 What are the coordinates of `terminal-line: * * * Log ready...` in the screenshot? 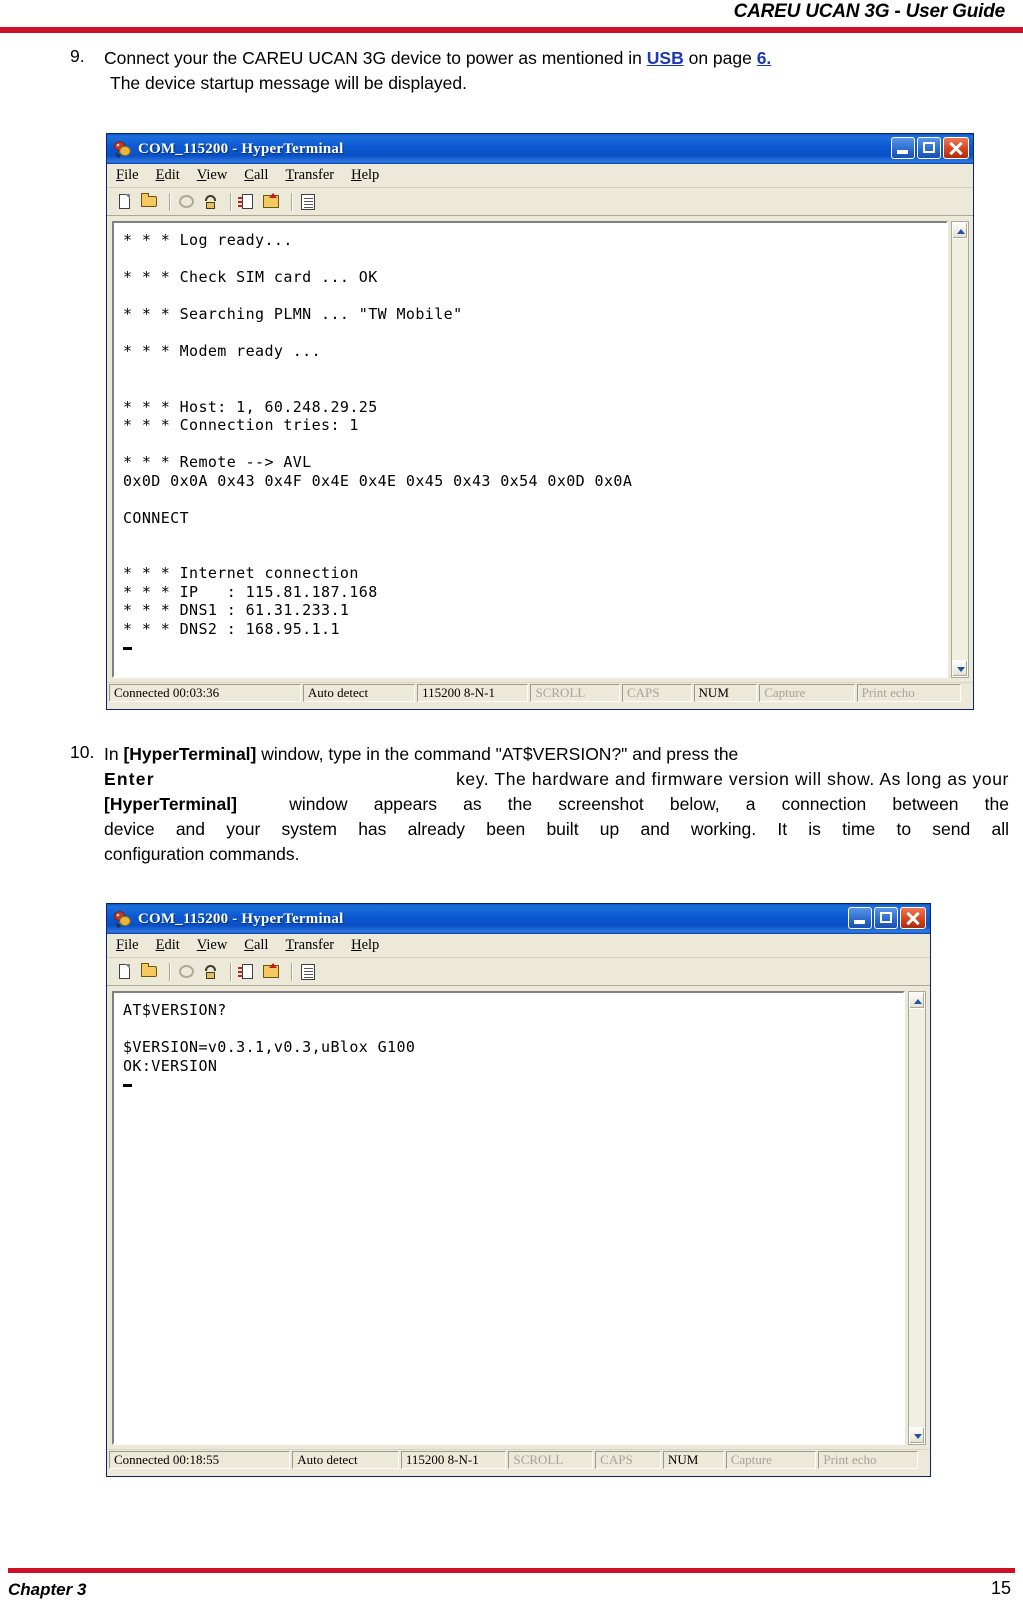 It's located at (208, 240).